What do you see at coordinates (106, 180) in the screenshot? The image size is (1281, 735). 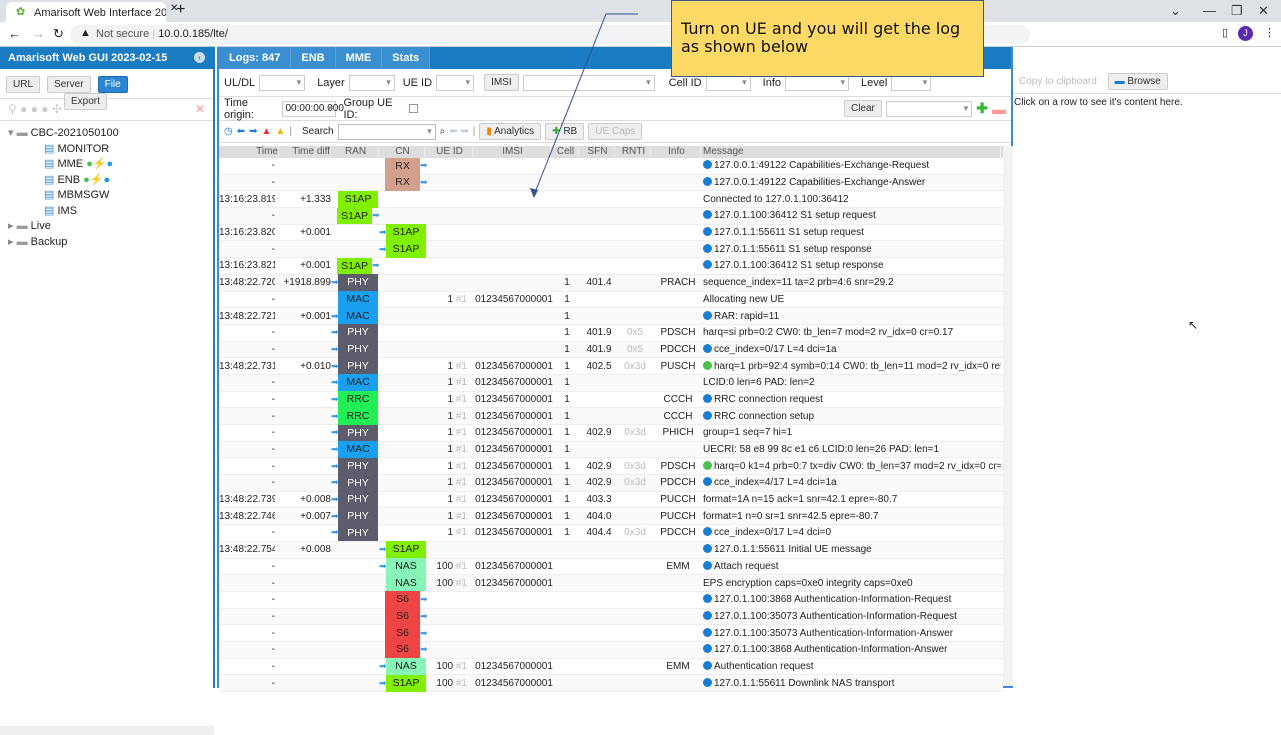 I see `tree-item: ▤ ENB ●⚡●` at bounding box center [106, 180].